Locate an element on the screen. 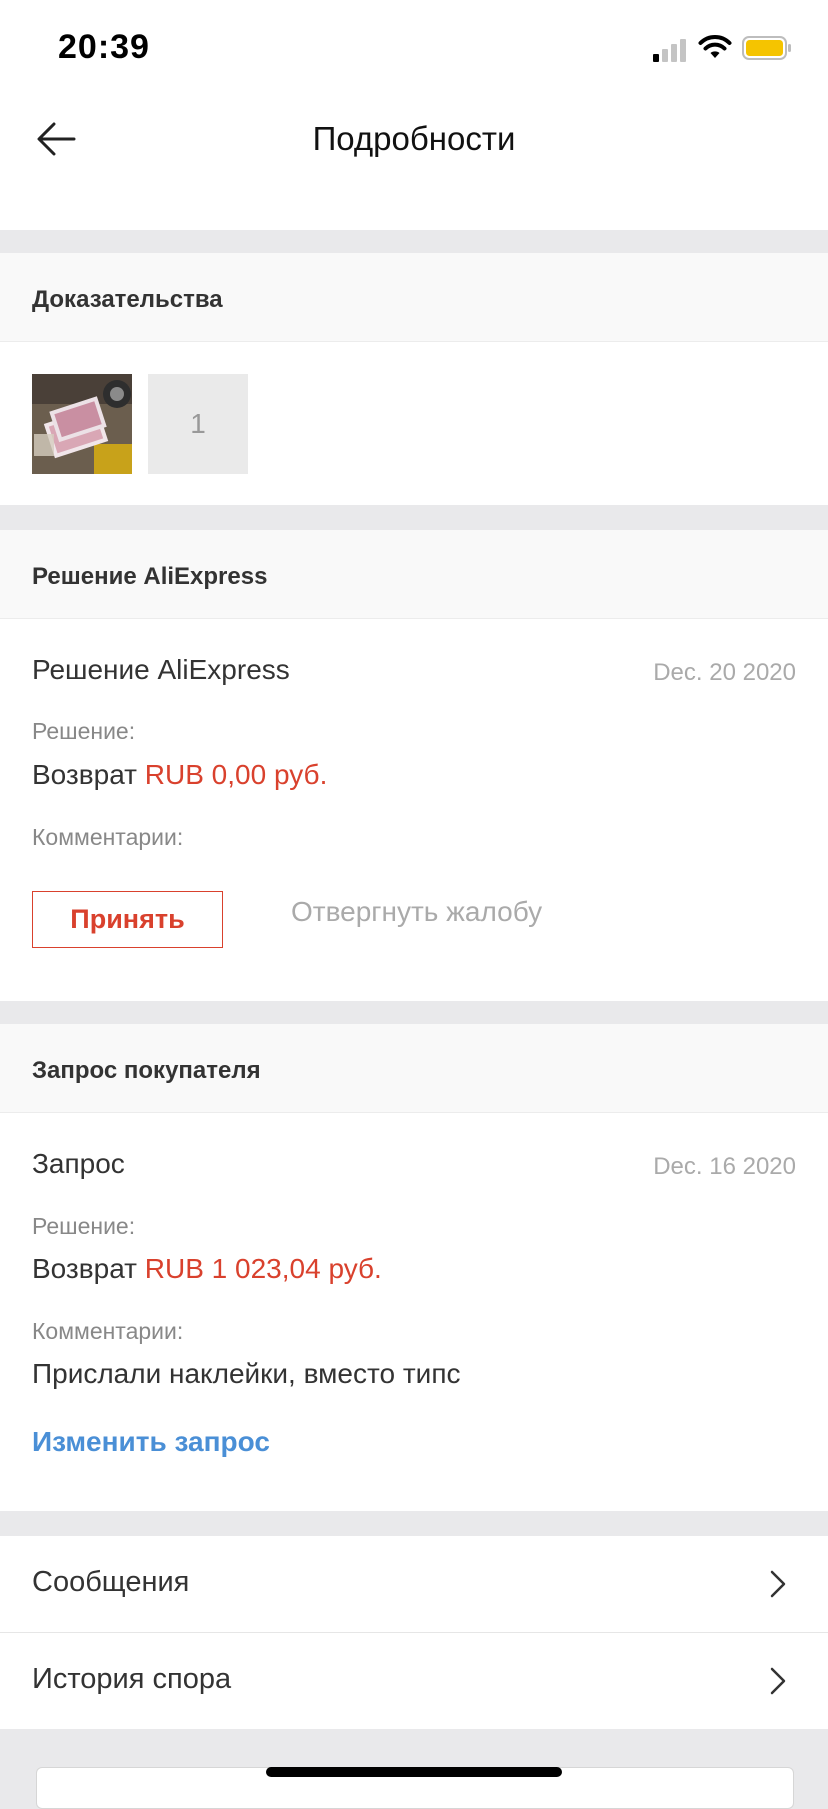 Image resolution: width=828 pixels, height=1809 pixels. evidence-photo-thumbnail is located at coordinates (82, 424).